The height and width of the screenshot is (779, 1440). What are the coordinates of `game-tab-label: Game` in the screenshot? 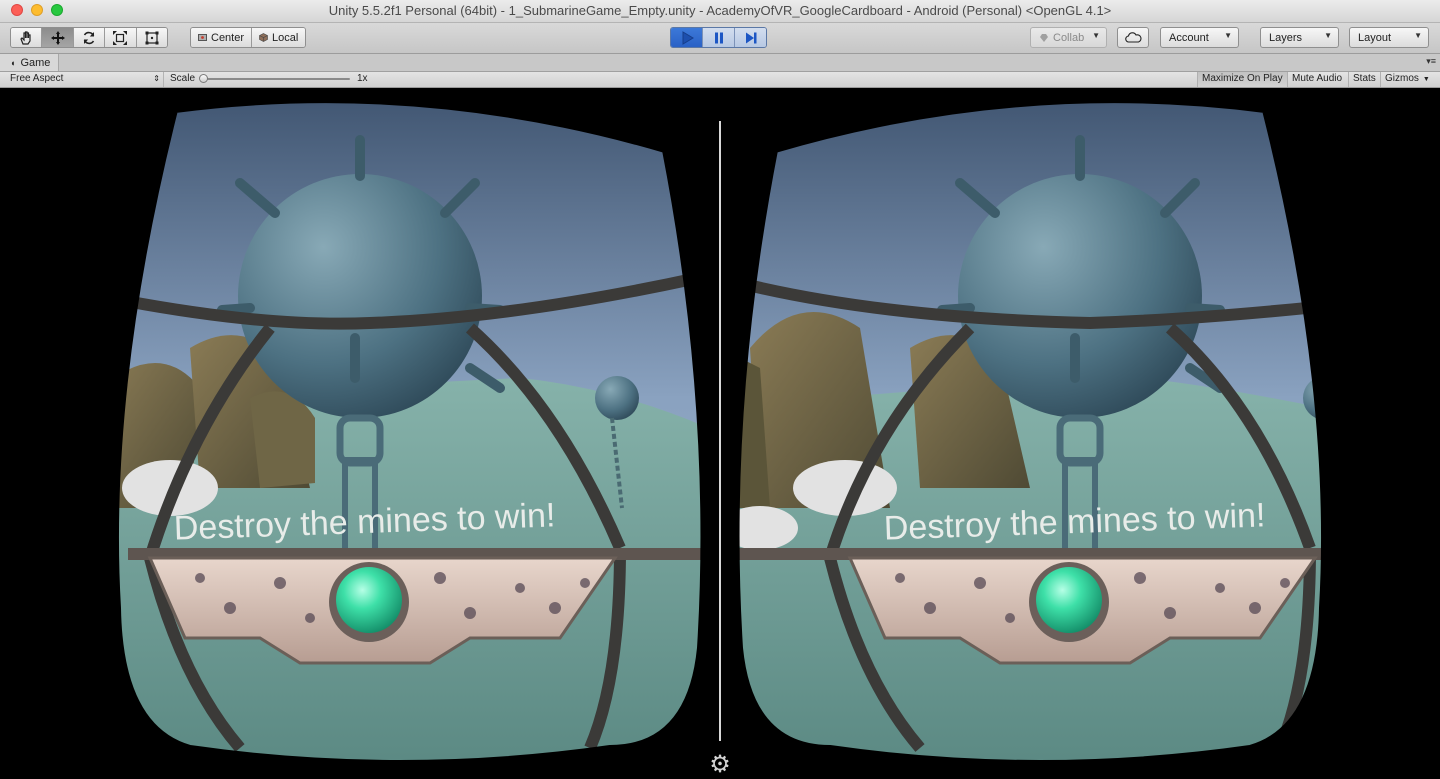 It's located at (35, 62).